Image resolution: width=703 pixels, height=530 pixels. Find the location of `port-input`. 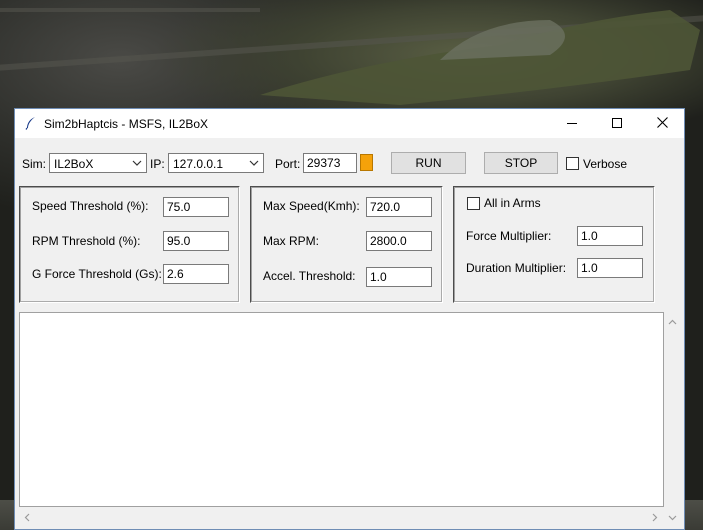

port-input is located at coordinates (330, 163).